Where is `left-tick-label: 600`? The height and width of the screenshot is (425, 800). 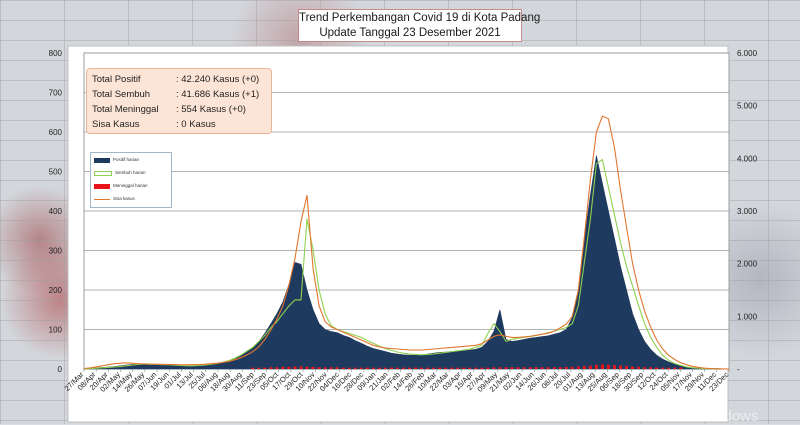 left-tick-label: 600 is located at coordinates (56, 132).